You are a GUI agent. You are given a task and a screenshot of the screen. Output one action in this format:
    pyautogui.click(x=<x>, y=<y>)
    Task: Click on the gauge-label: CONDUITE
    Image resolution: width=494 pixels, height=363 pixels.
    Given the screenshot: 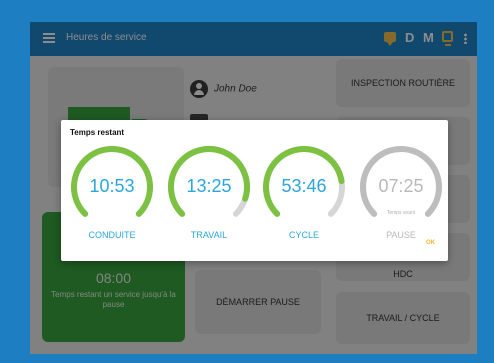 What is the action you would take?
    pyautogui.click(x=112, y=235)
    